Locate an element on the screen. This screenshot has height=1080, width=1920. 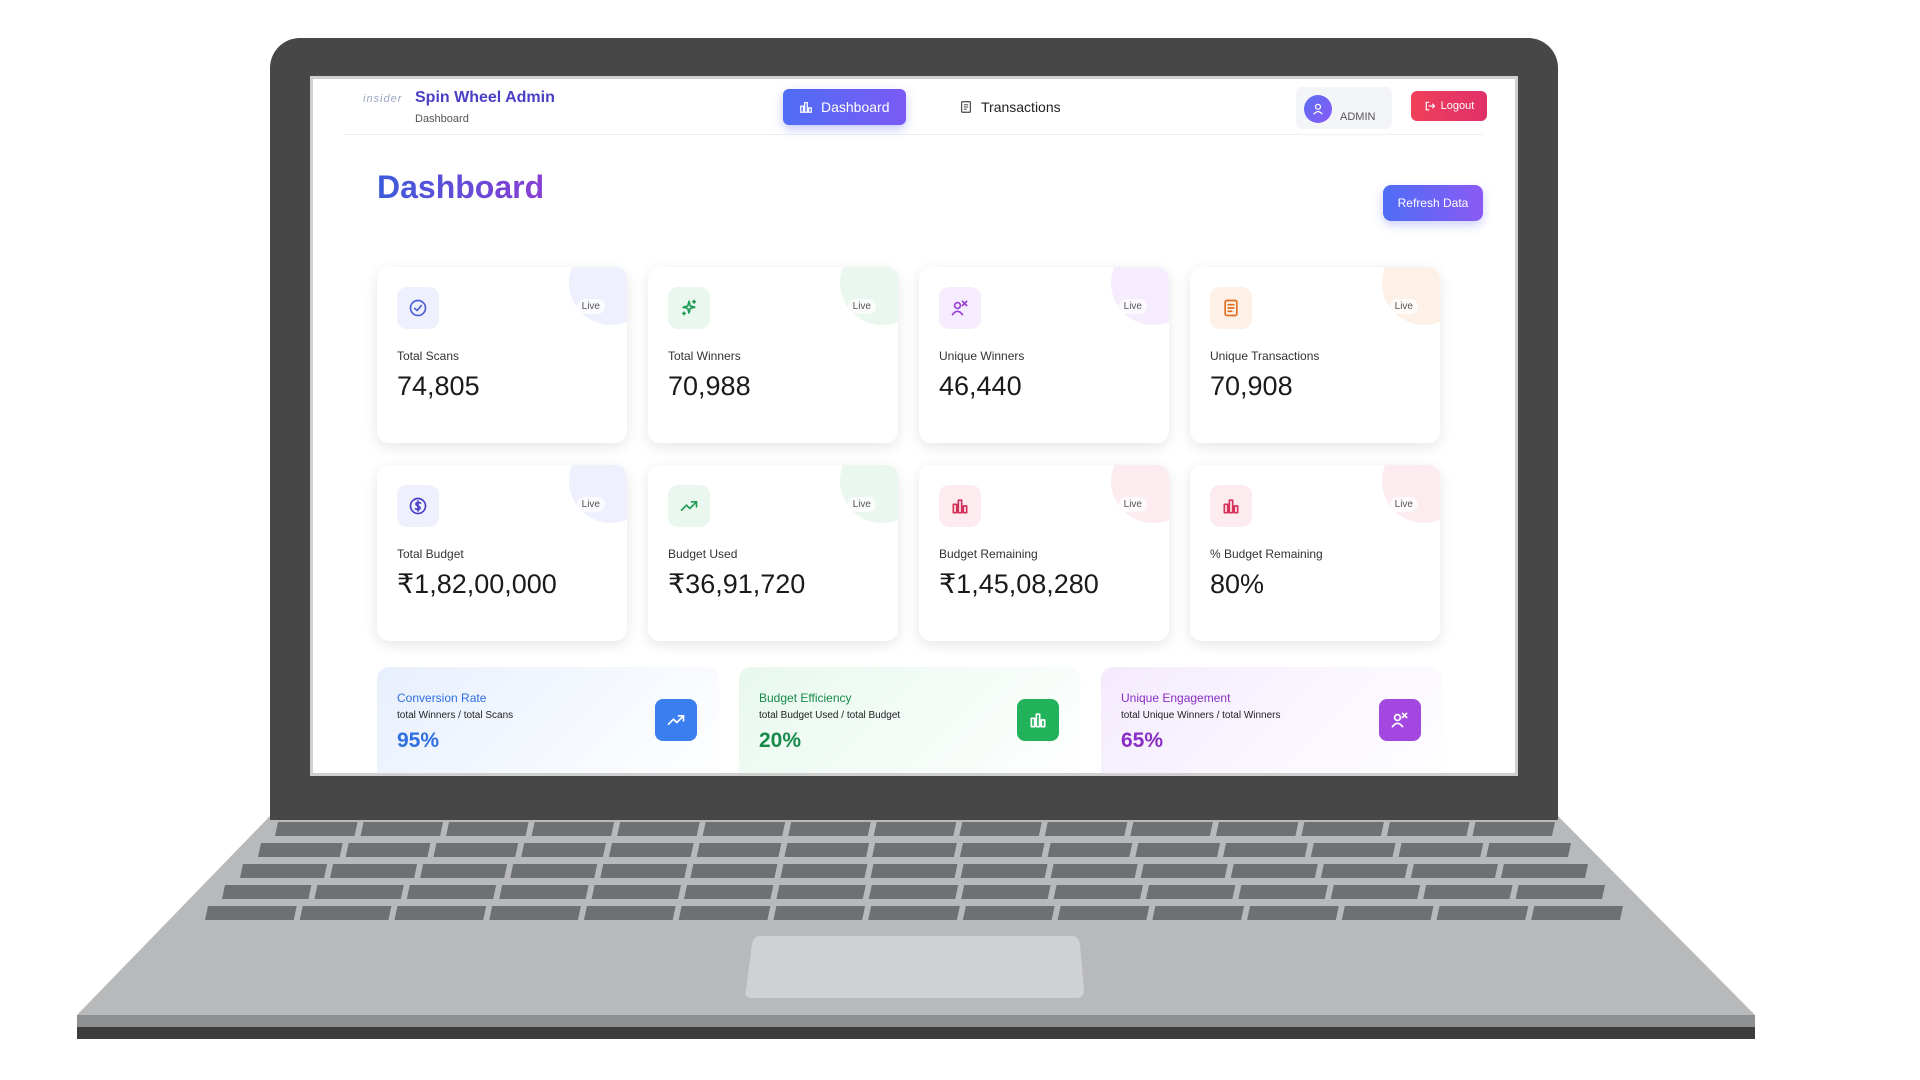
stat-card: Live Unique Transactions 70,908 is located at coordinates (1315, 355).